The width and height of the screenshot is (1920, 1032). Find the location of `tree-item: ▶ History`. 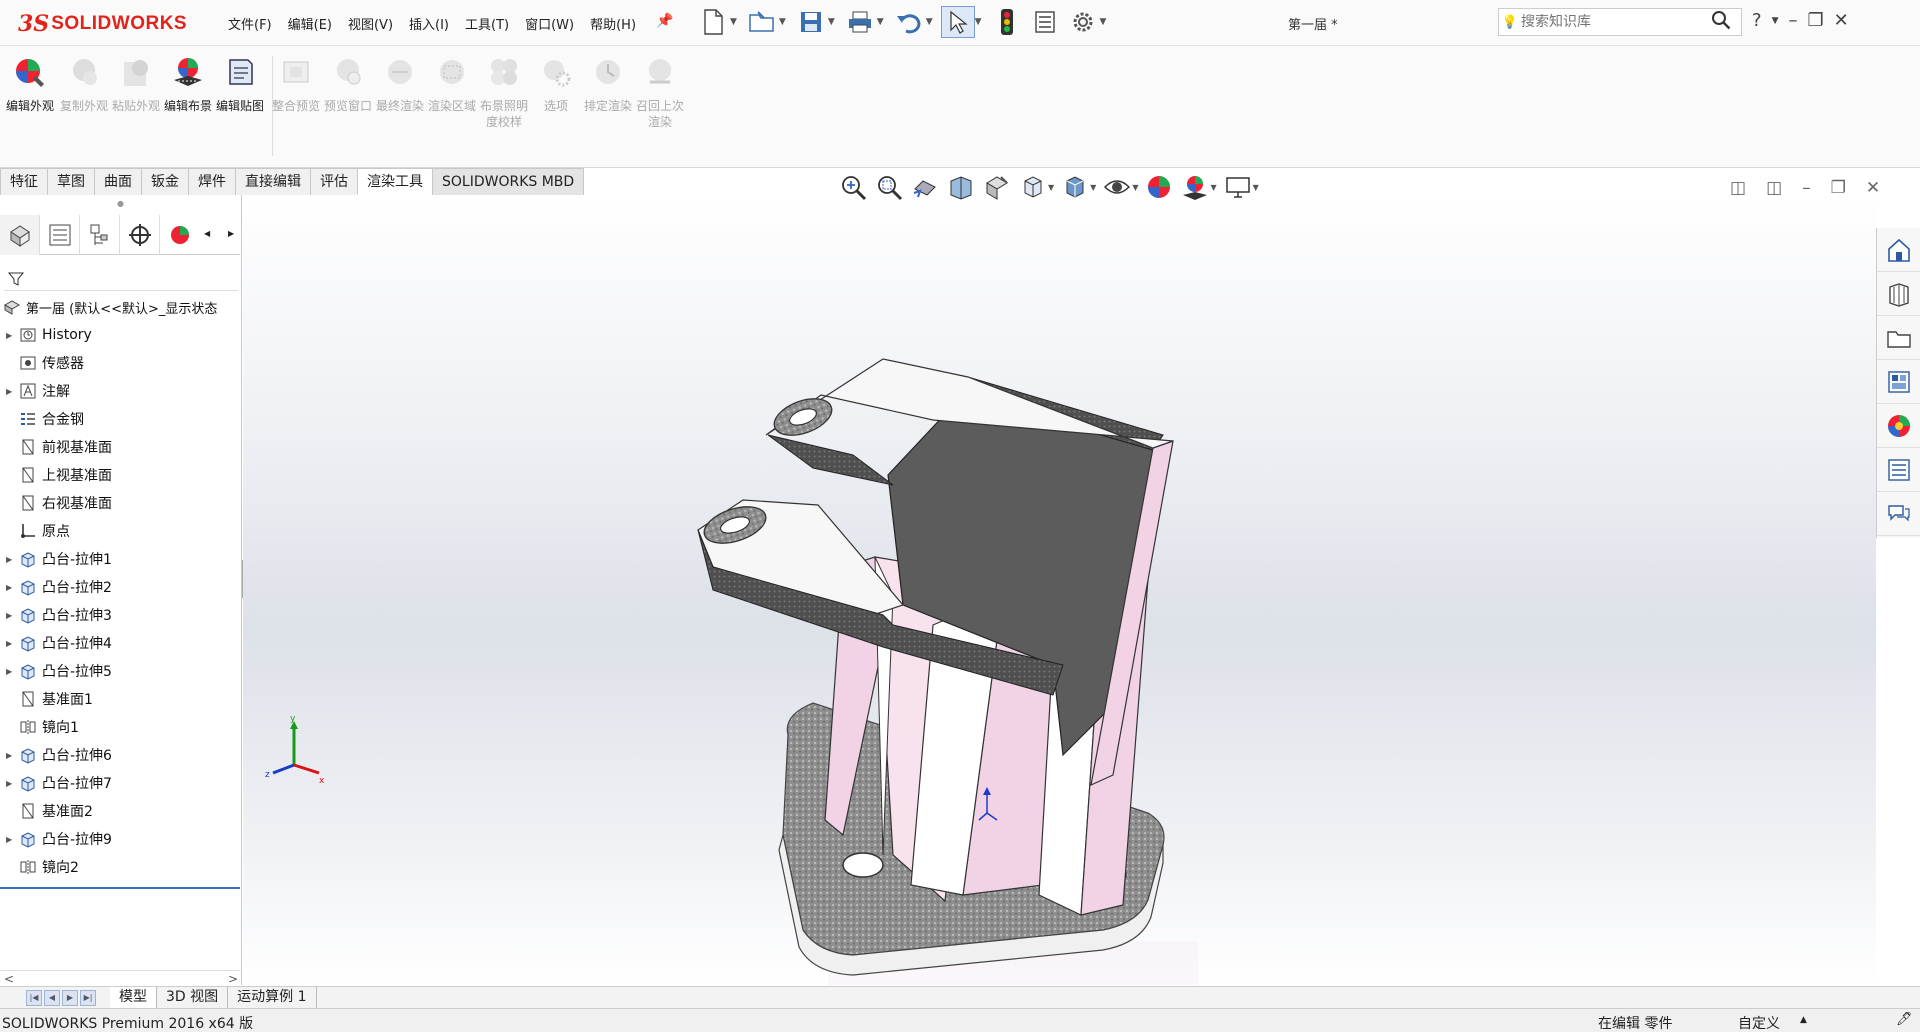

tree-item: ▶ History is located at coordinates (121, 335).